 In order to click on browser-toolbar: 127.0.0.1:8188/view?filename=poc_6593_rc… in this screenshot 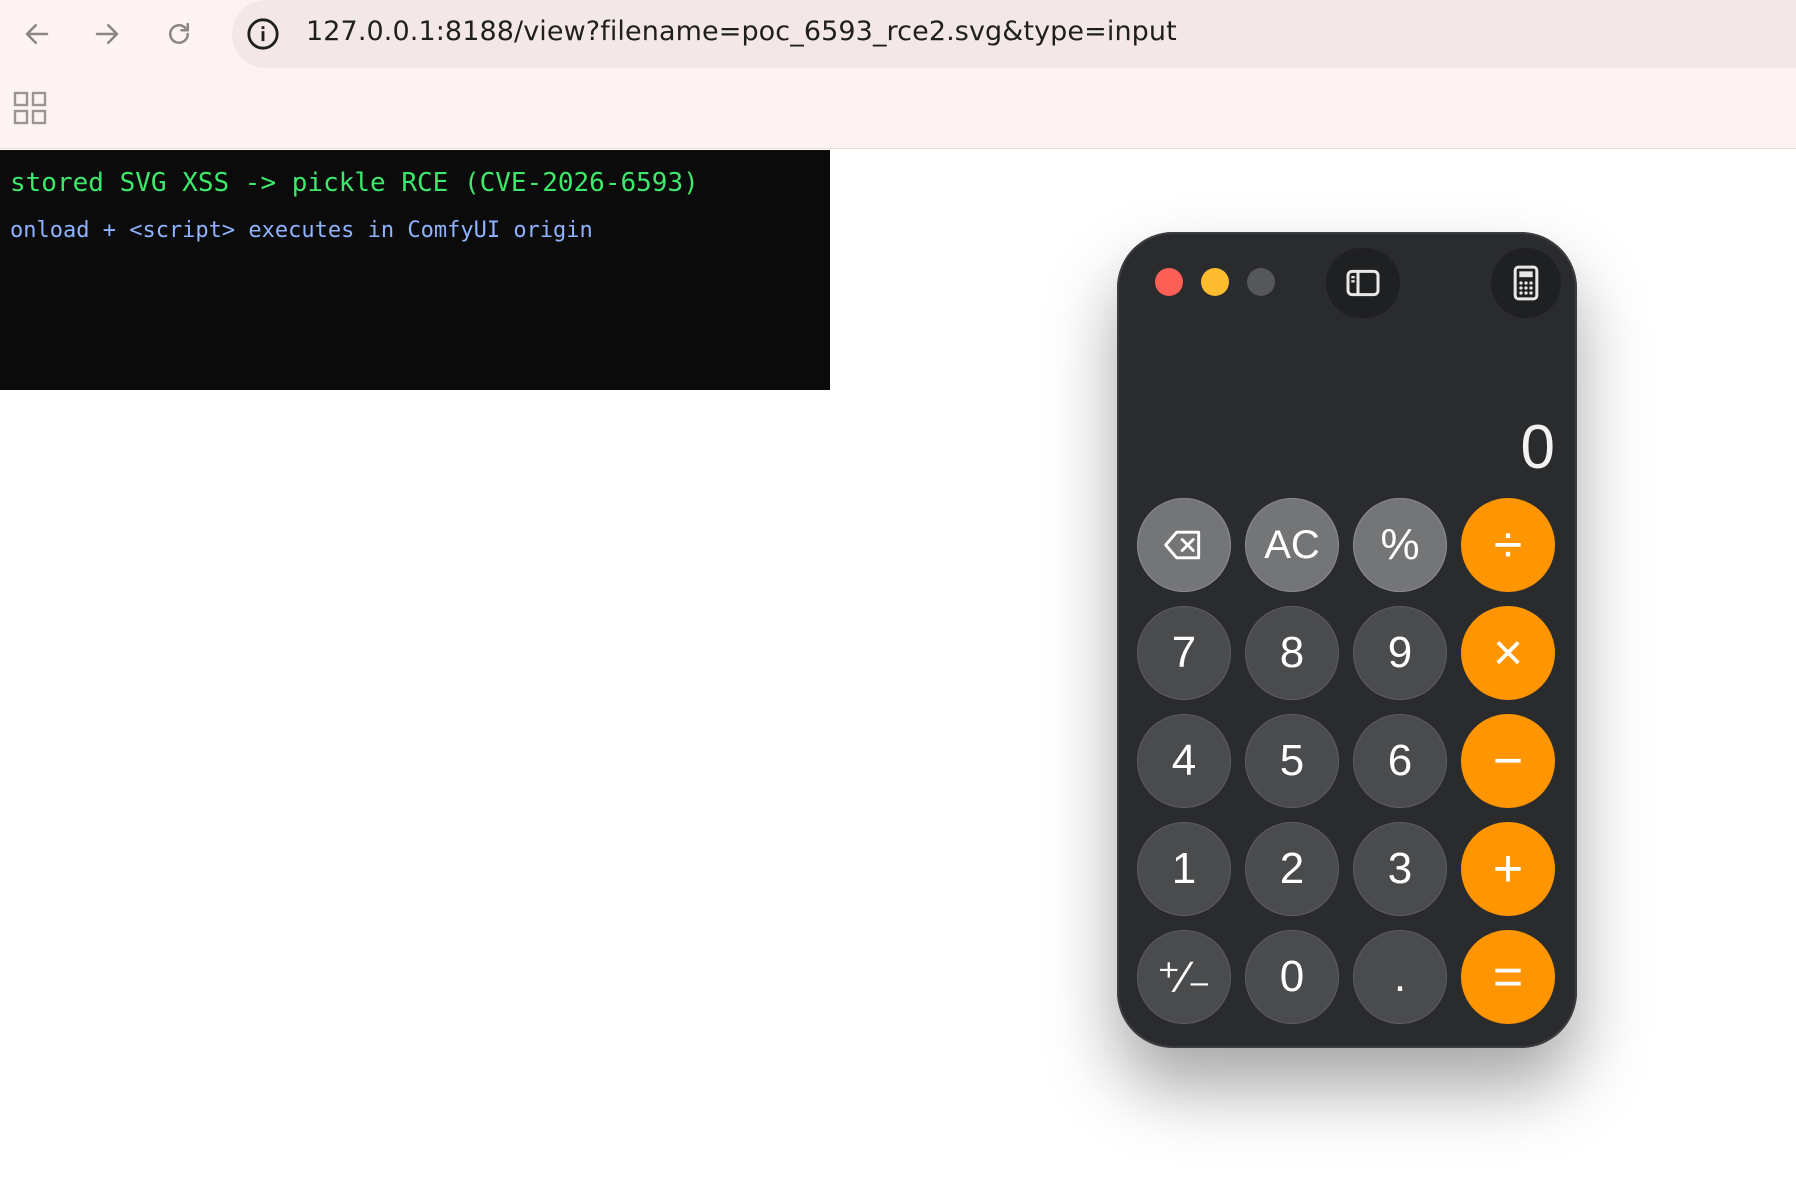, I will do `click(898, 74)`.